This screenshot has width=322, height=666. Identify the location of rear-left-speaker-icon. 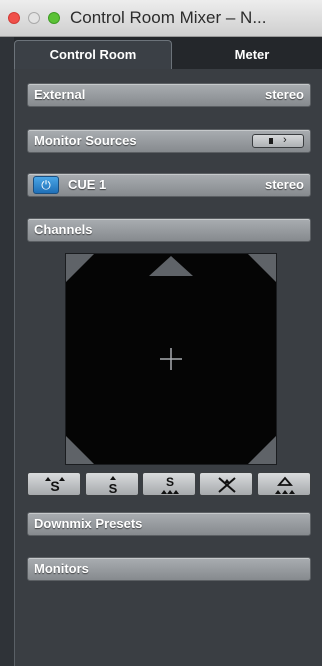
(80, 450).